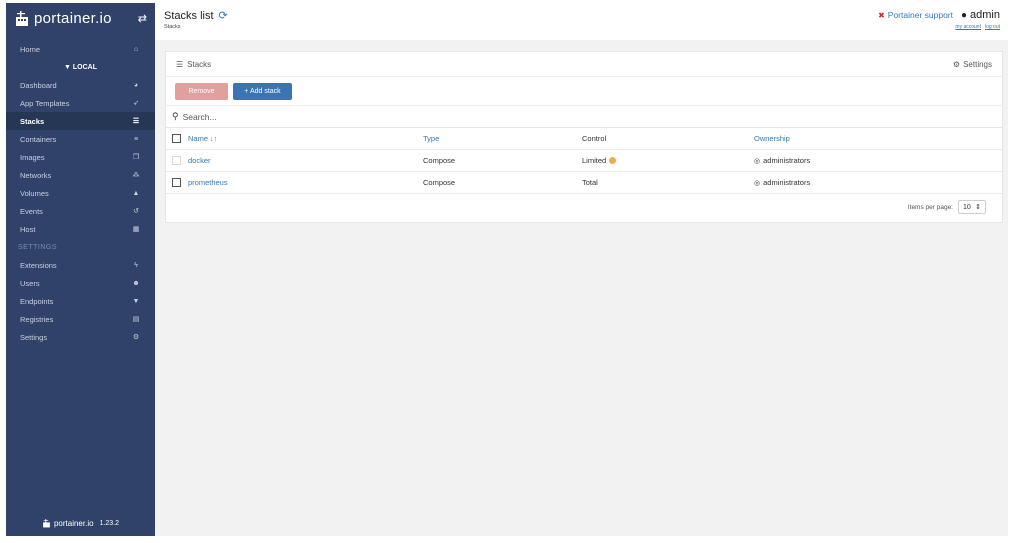 This screenshot has height=543, width=1024. What do you see at coordinates (136, 157) in the screenshot?
I see `clone-icon: ❐` at bounding box center [136, 157].